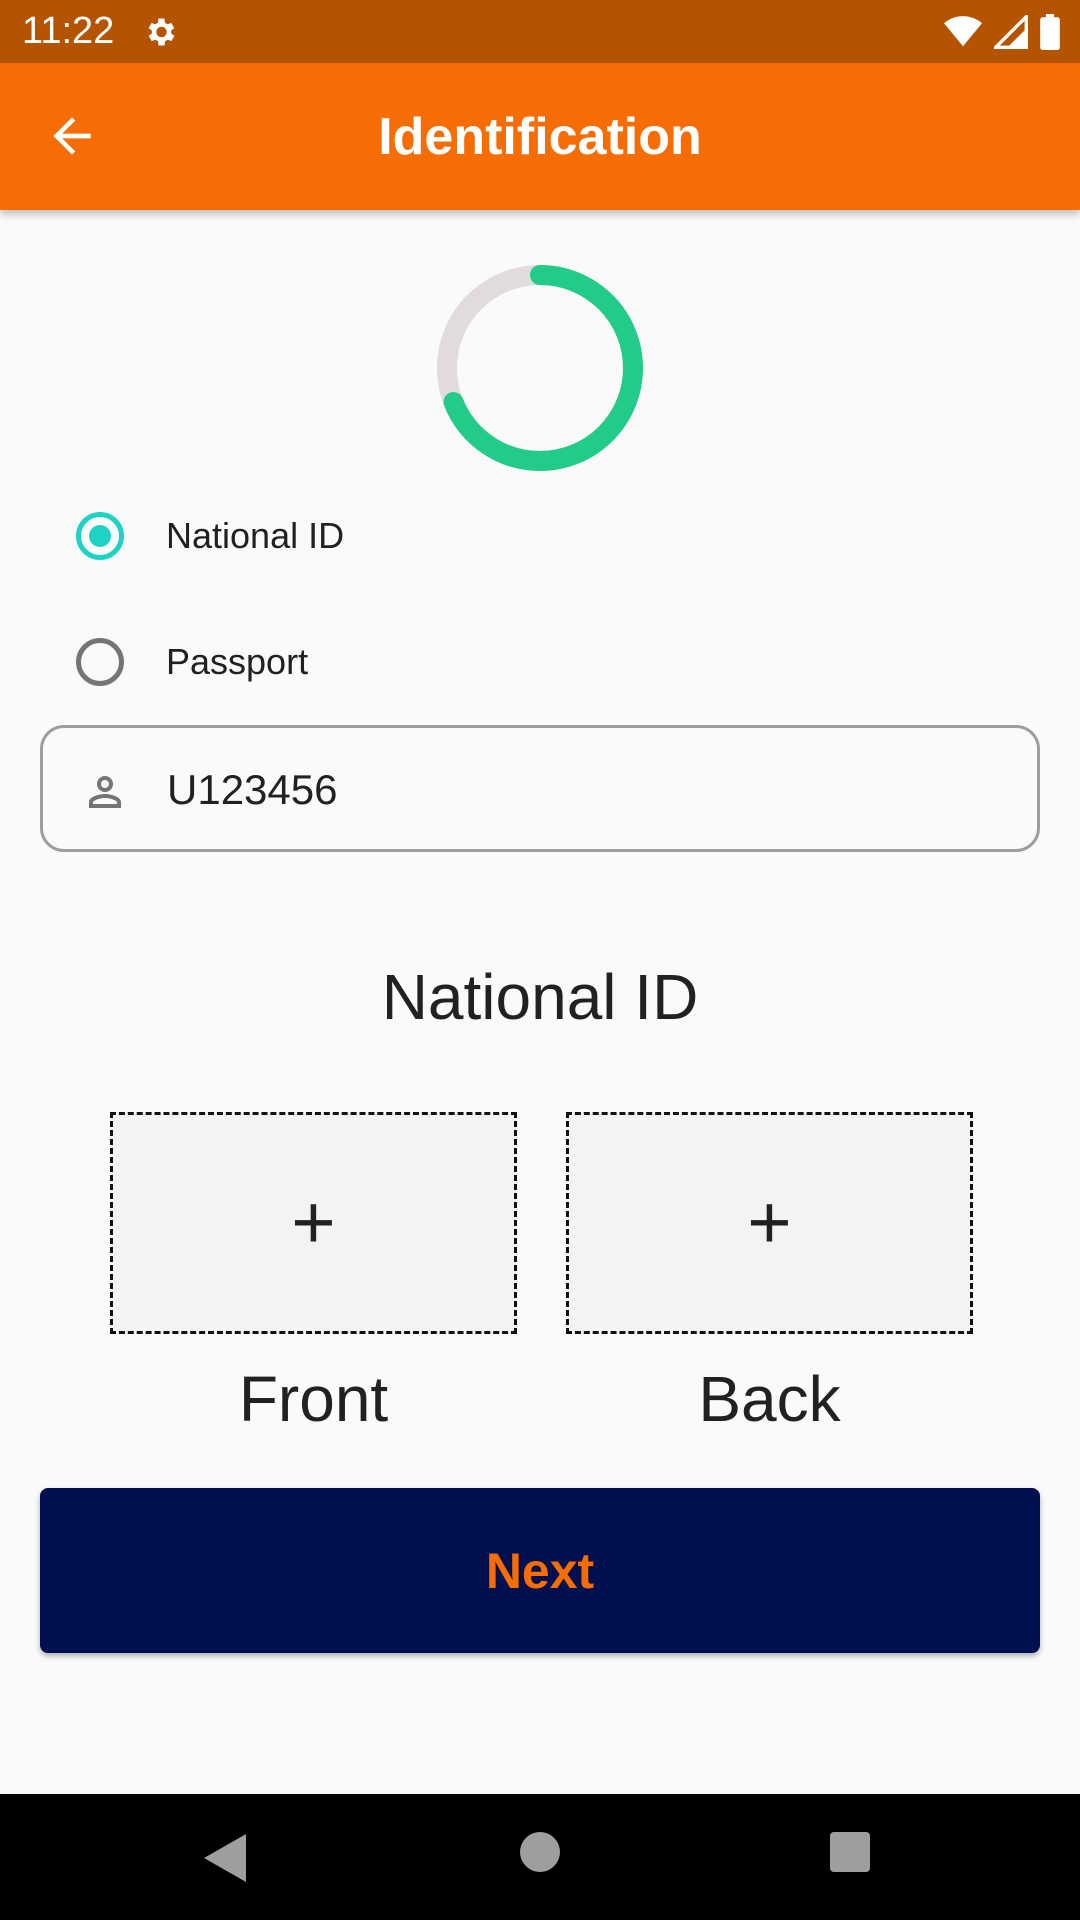 The image size is (1080, 1920). What do you see at coordinates (225, 1858) in the screenshot?
I see `nav-back-icon` at bounding box center [225, 1858].